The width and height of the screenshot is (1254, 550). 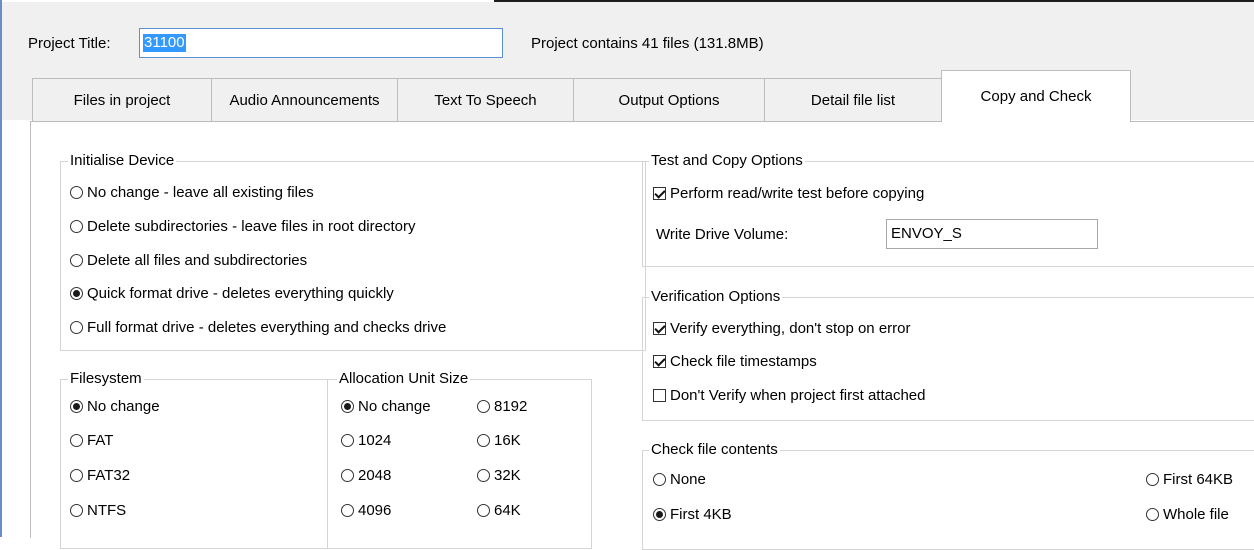 What do you see at coordinates (404, 379) in the screenshot?
I see `allocation-unit-title: Allocation Unit Size` at bounding box center [404, 379].